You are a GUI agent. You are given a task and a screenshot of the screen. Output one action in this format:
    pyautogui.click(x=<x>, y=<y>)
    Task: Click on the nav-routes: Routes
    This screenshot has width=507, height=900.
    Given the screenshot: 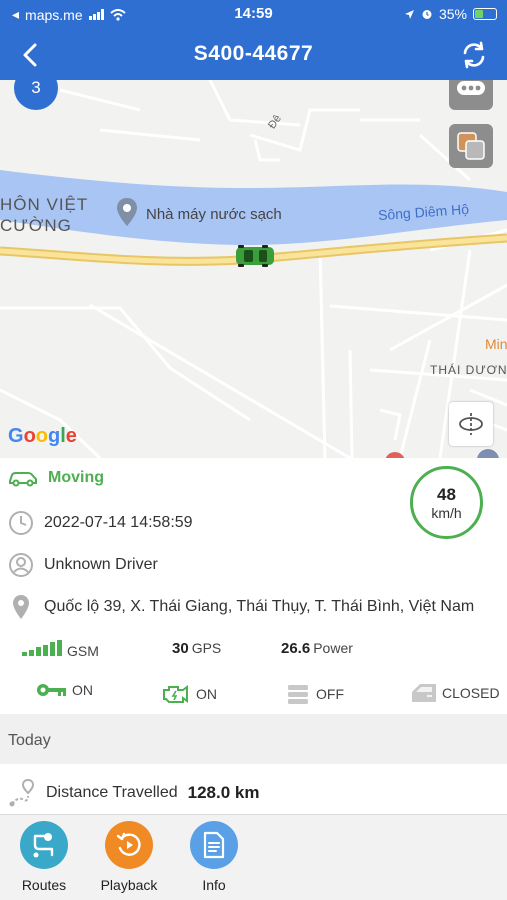 What is the action you would take?
    pyautogui.click(x=44, y=857)
    